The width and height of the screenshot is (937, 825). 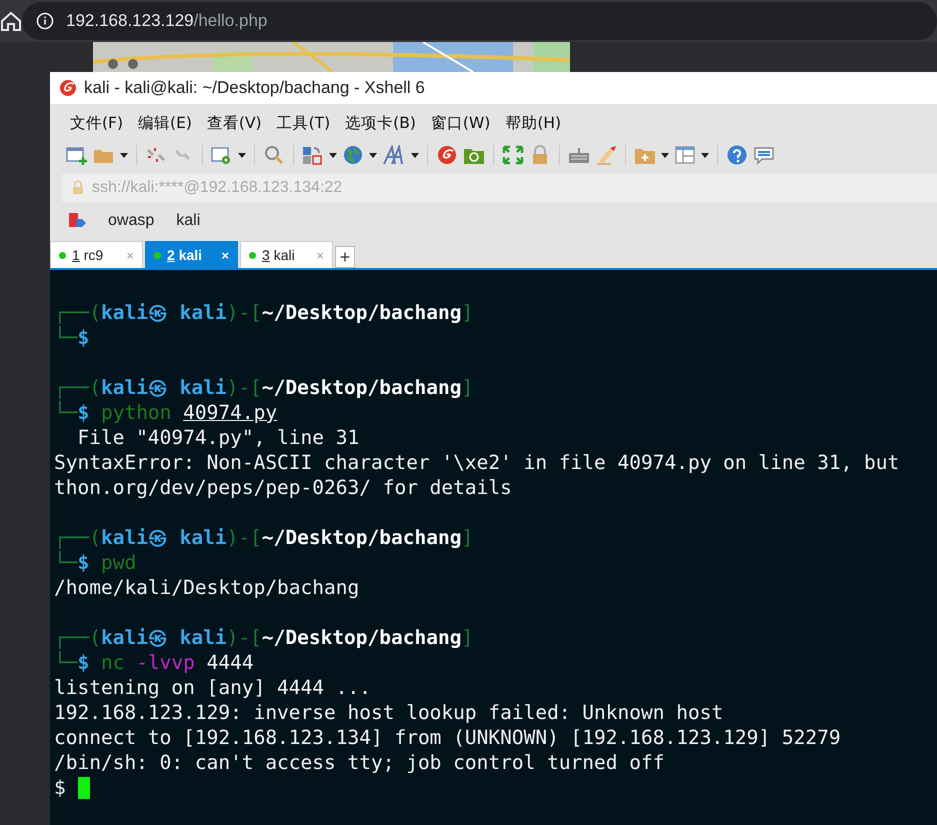 I want to click on option-text: -lvvp, so click(x=165, y=662).